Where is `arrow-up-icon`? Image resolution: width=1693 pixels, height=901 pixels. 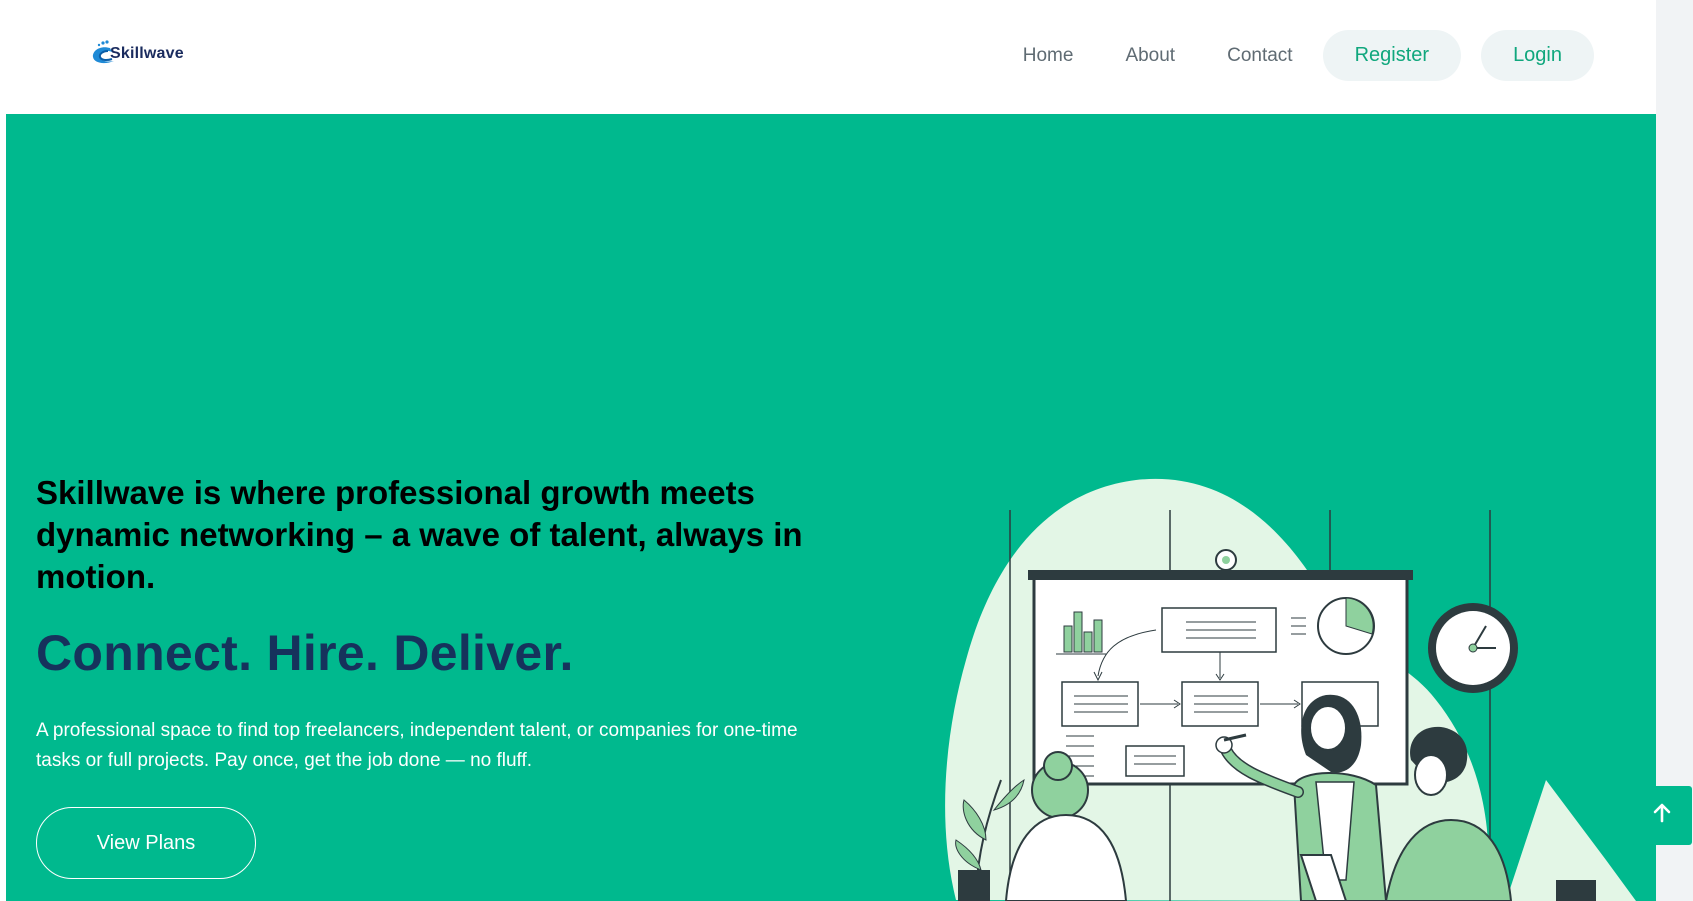
arrow-up-icon is located at coordinates (1662, 815).